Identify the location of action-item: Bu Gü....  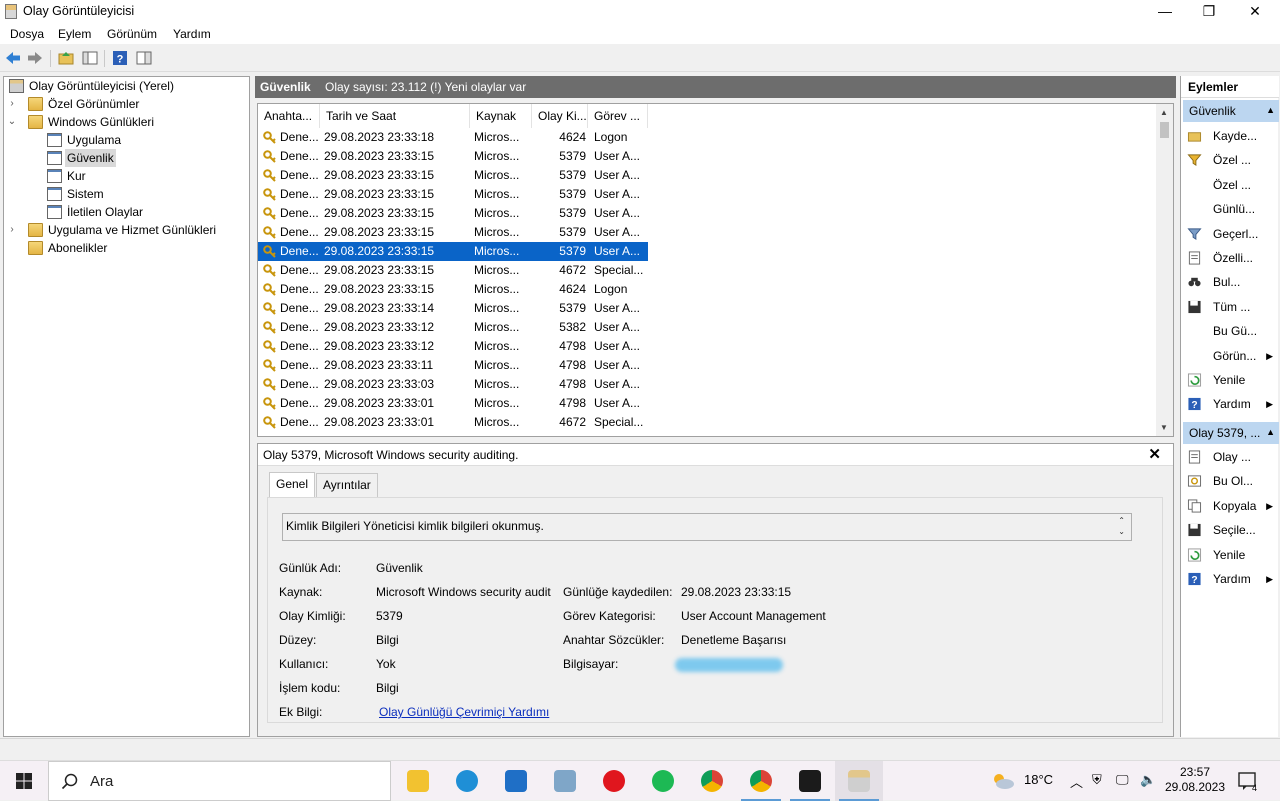
(1232, 331).